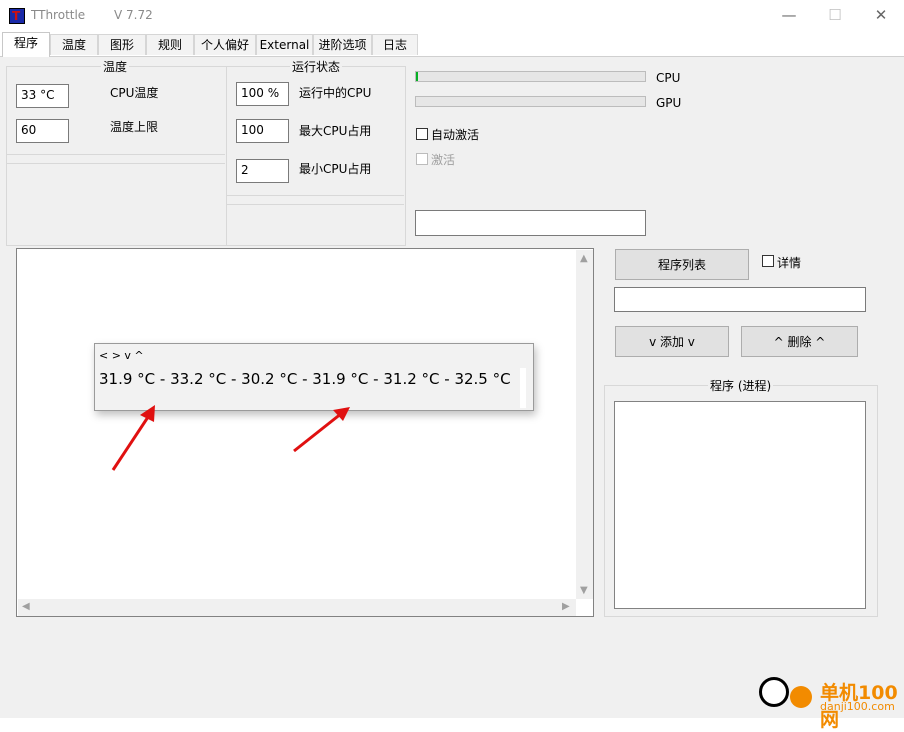 The width and height of the screenshot is (904, 732). I want to click on watermark-url: danji100.com, so click(857, 706).